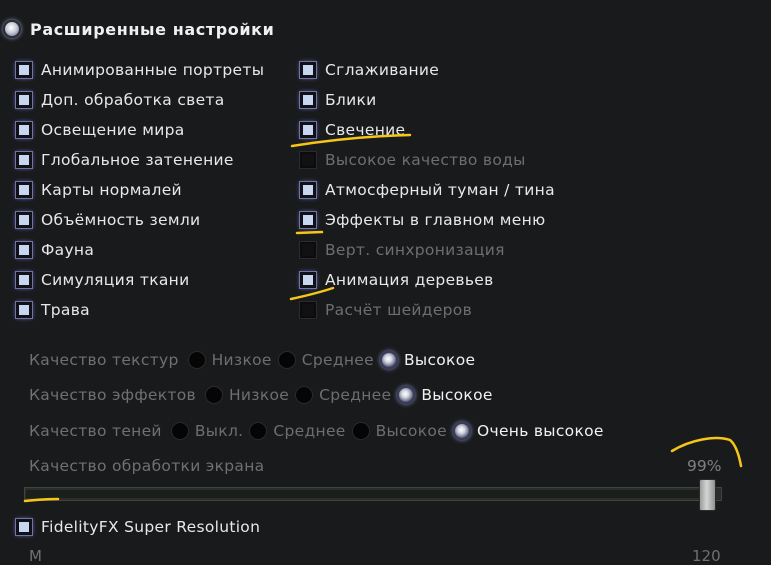 The height and width of the screenshot is (565, 771). I want to click on right-checkbox-row: Свечение, so click(352, 130).